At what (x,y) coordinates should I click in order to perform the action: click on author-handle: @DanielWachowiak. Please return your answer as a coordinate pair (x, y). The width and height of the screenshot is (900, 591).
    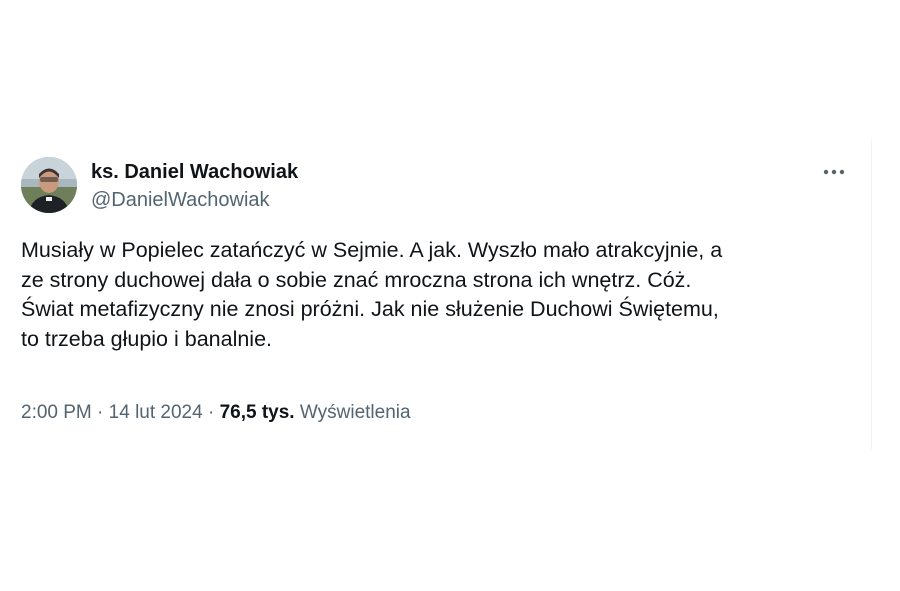
    Looking at the image, I should click on (180, 200).